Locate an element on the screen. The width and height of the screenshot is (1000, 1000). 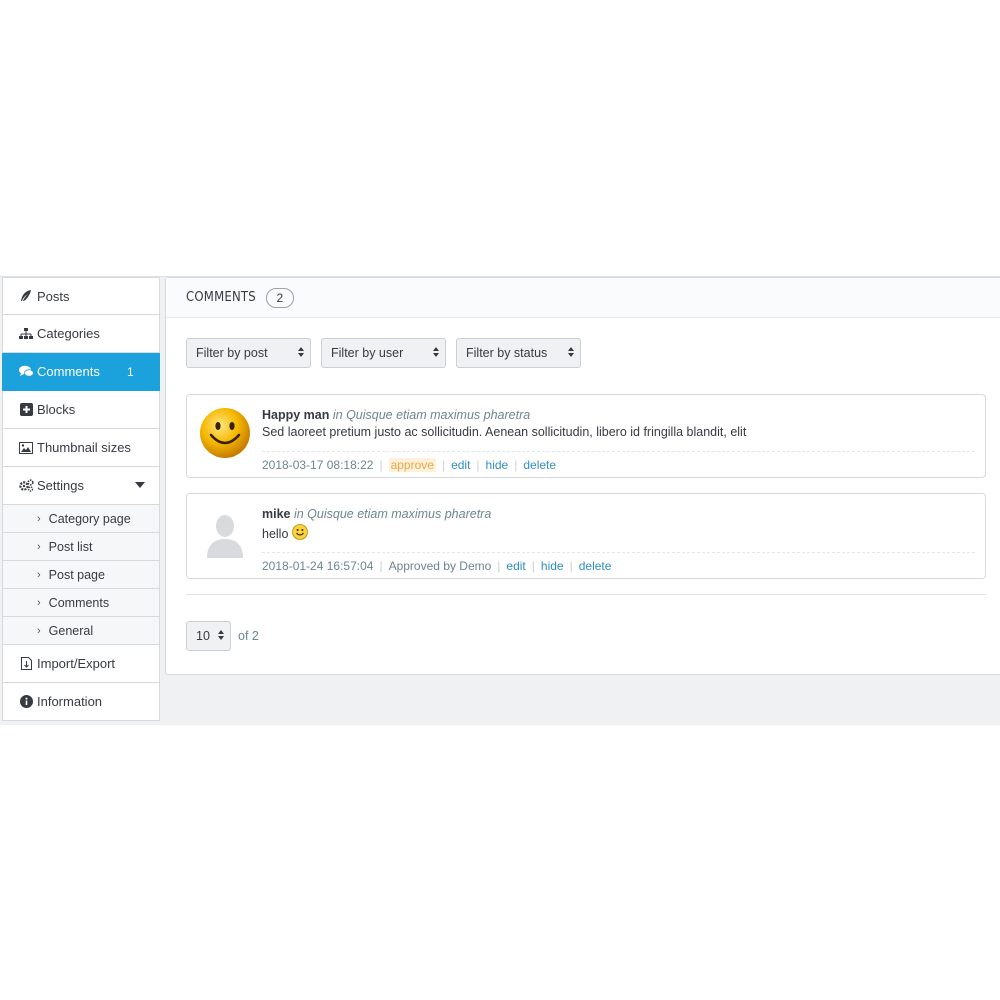
pagination: 10 of 2 is located at coordinates (222, 636).